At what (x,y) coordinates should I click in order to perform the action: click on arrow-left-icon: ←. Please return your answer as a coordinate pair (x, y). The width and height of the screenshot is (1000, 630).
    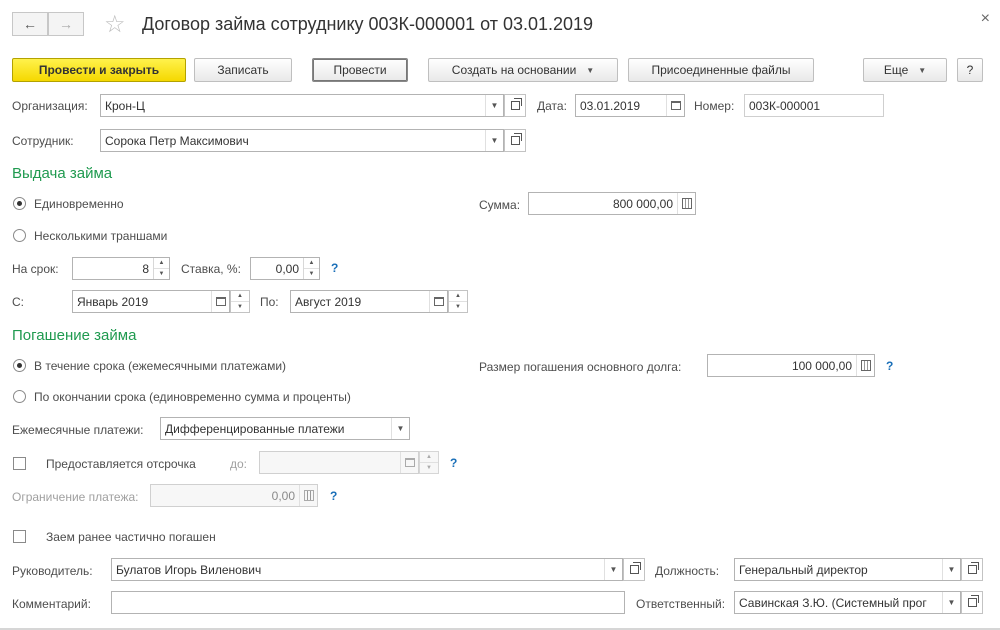
    Looking at the image, I should click on (30, 24).